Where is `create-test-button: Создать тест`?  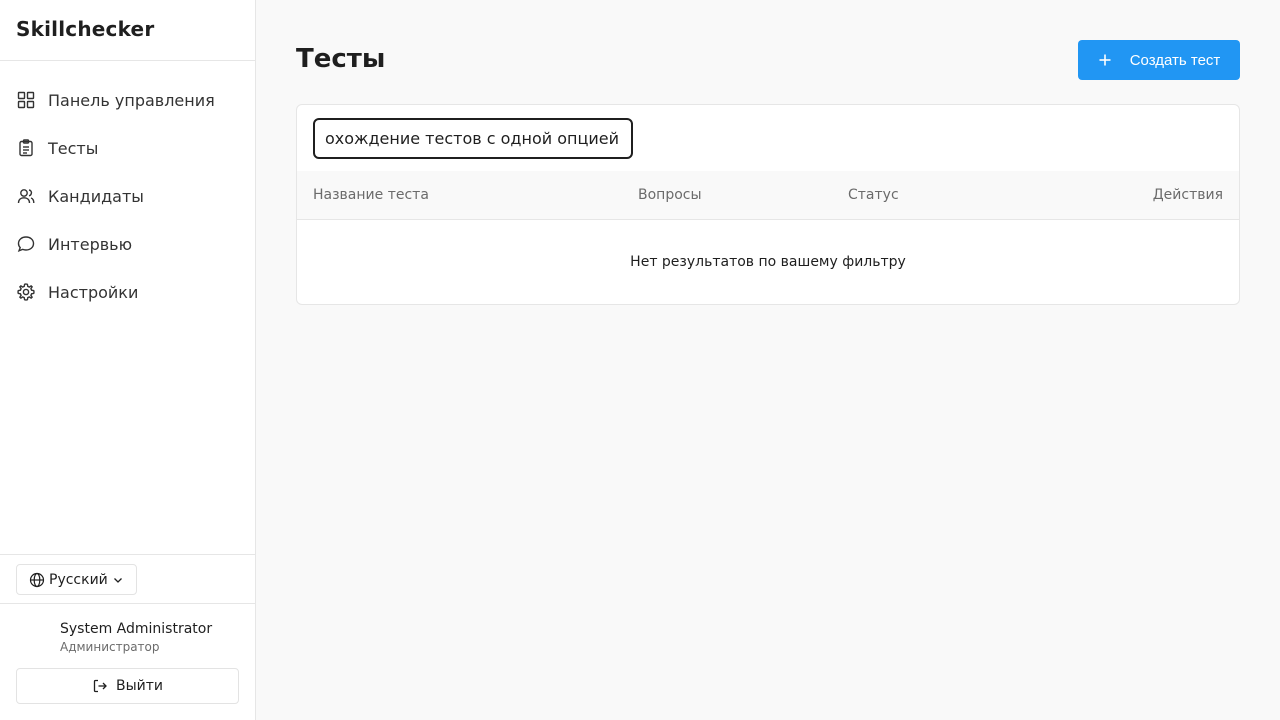 create-test-button: Создать тест is located at coordinates (1159, 60).